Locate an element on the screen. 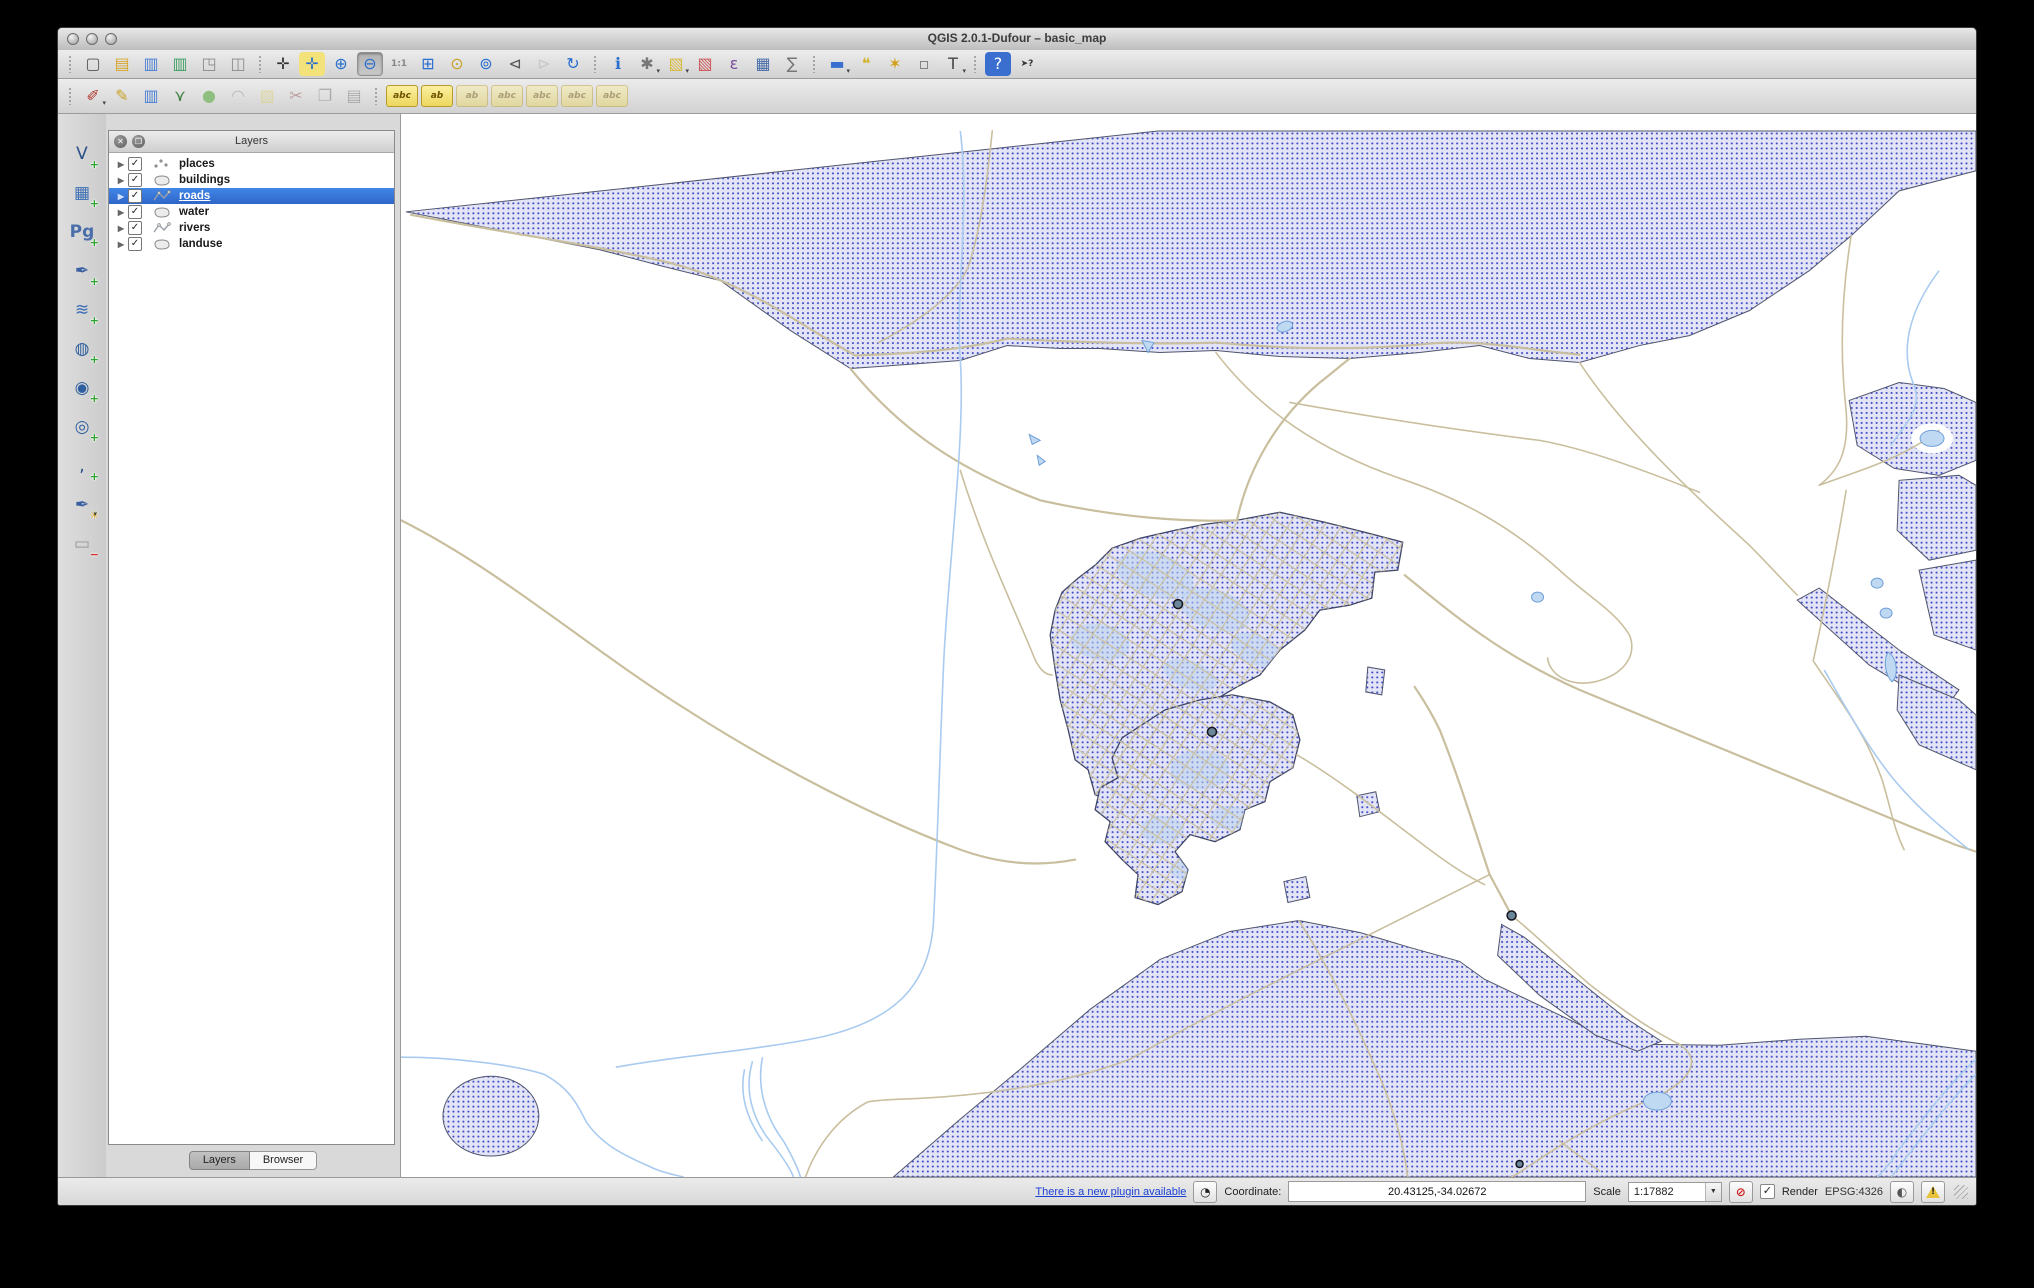 This screenshot has height=1288, width=2034. save-project: ▥ is located at coordinates (151, 64).